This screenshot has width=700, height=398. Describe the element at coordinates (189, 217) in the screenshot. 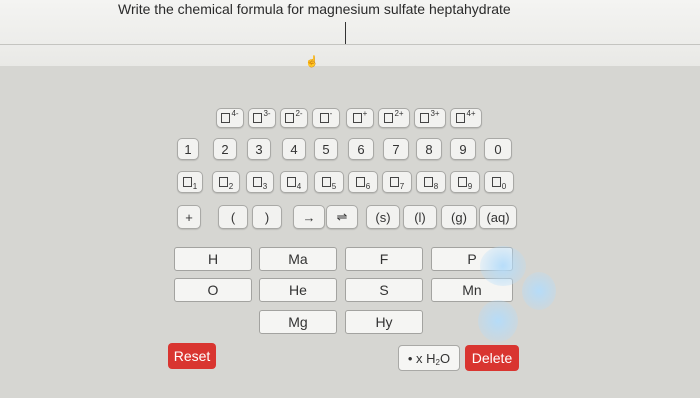

I see `plus-key: +` at that location.